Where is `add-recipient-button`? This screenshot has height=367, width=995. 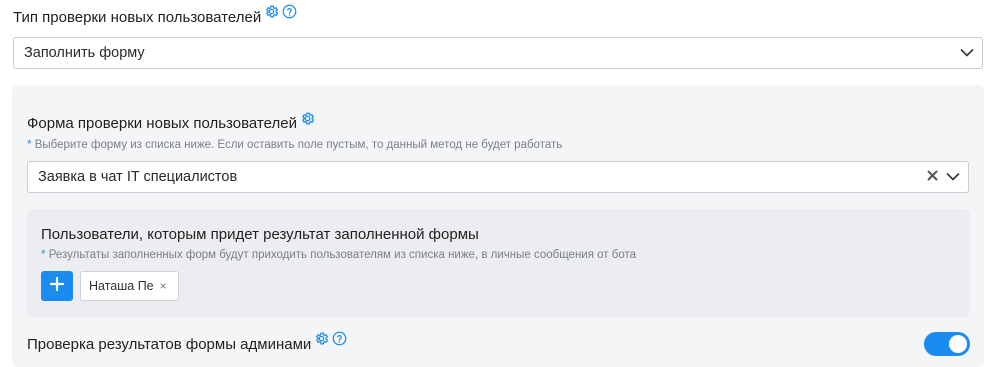 add-recipient-button is located at coordinates (57, 286).